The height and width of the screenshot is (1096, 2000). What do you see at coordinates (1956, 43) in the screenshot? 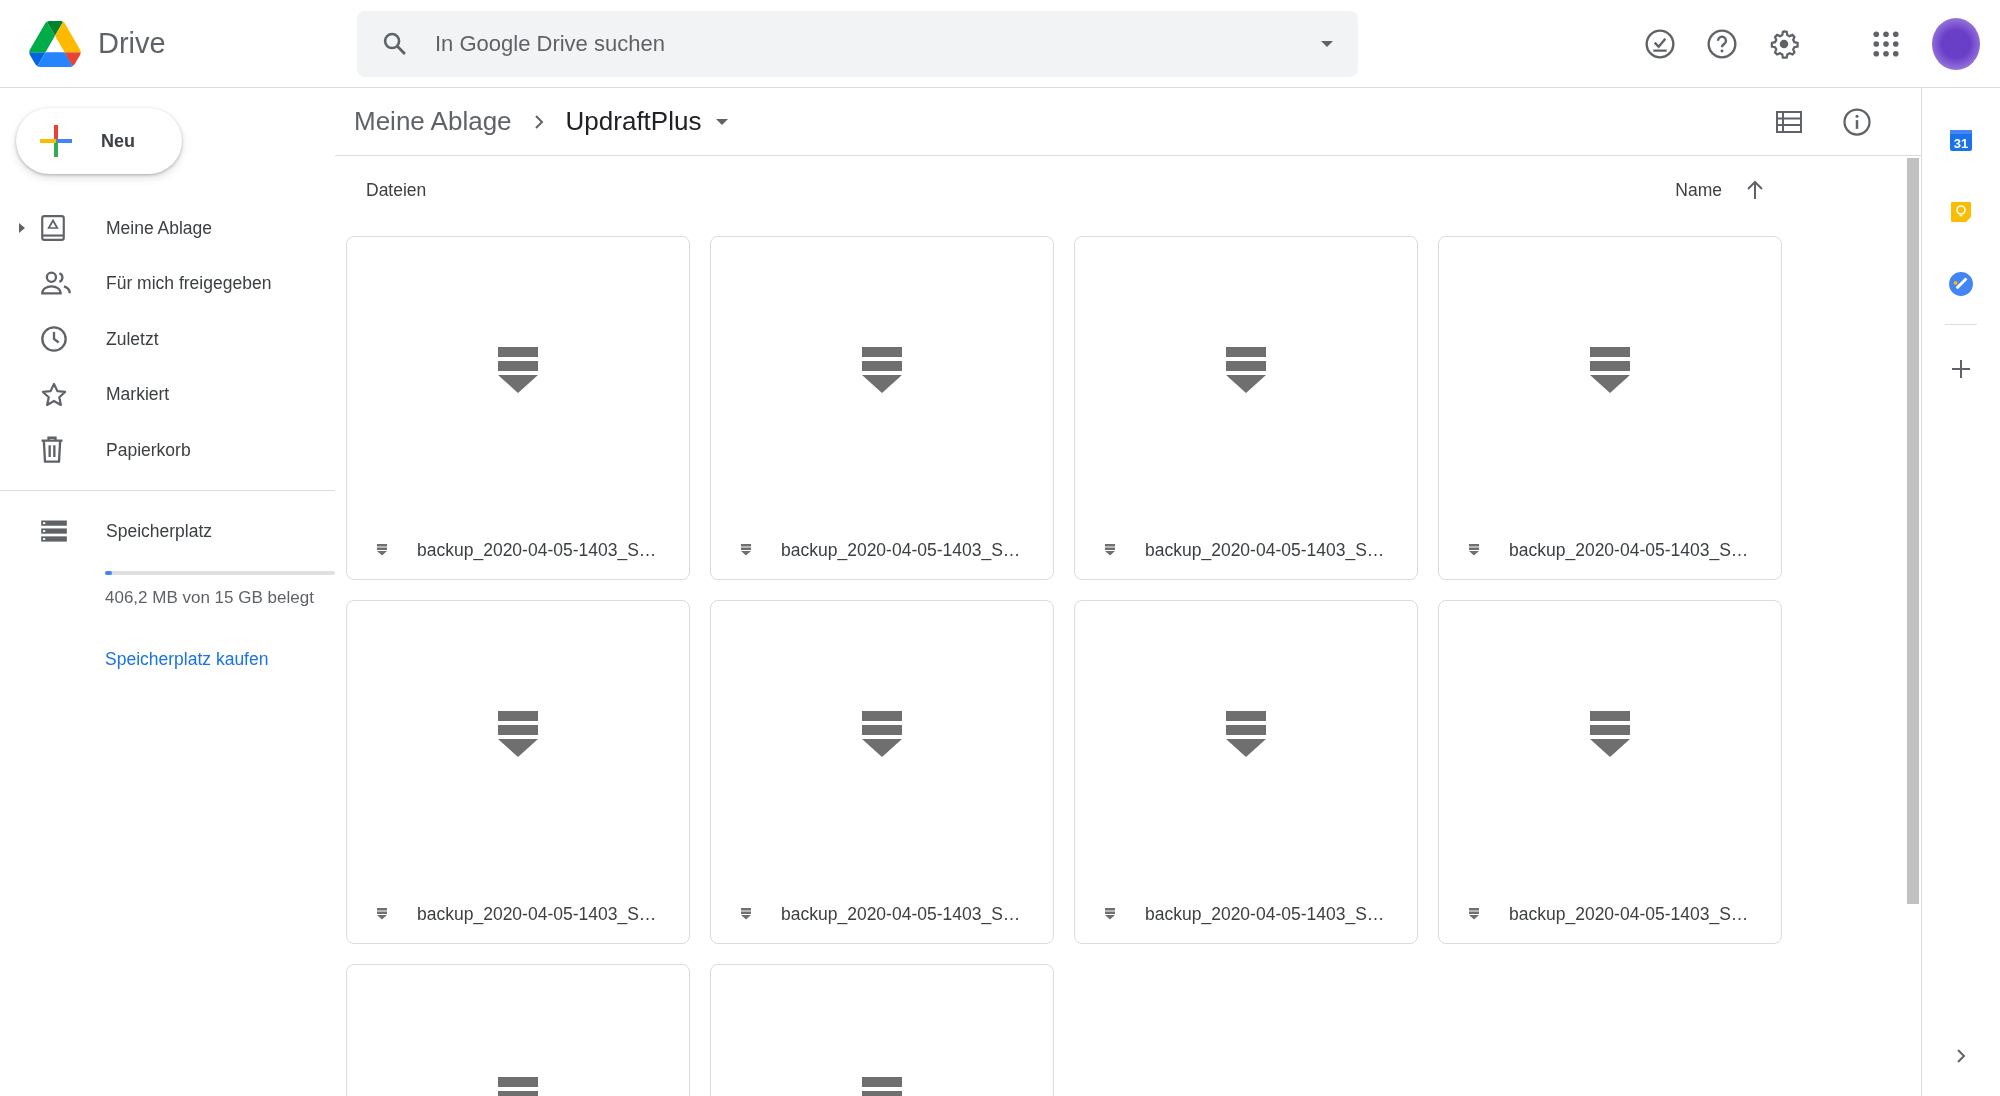
I see `avatar-icon` at bounding box center [1956, 43].